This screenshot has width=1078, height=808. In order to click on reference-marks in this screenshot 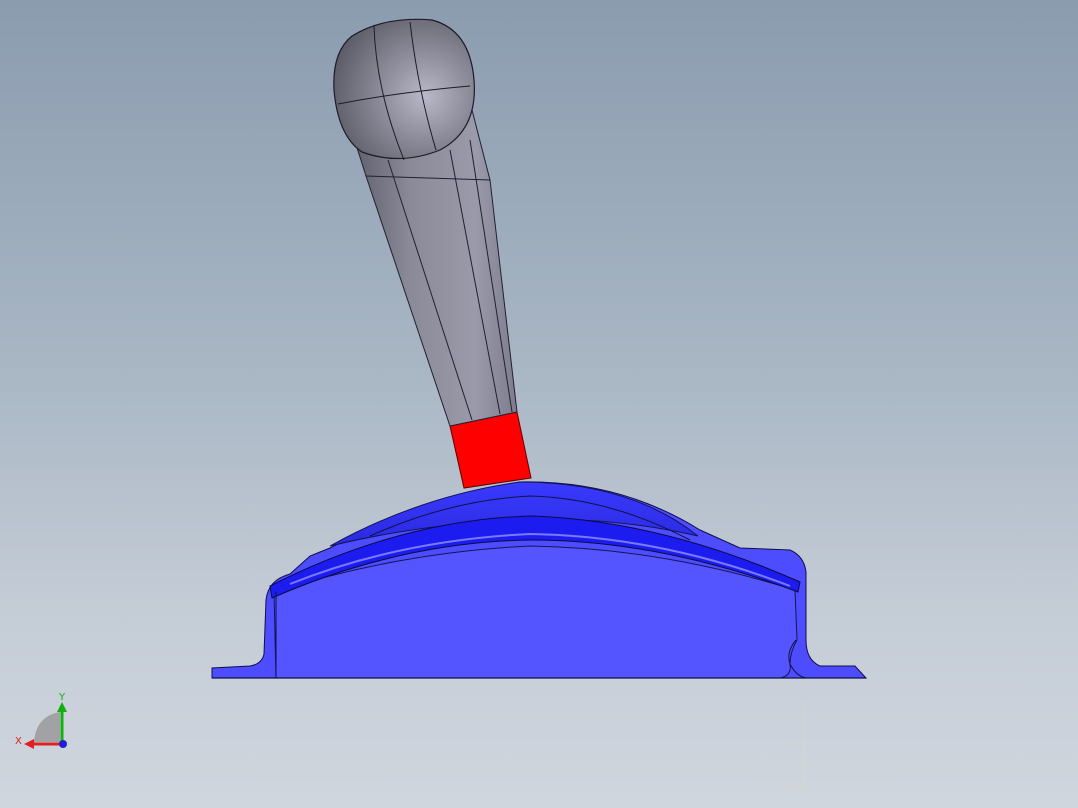, I will do `click(796, 743)`.